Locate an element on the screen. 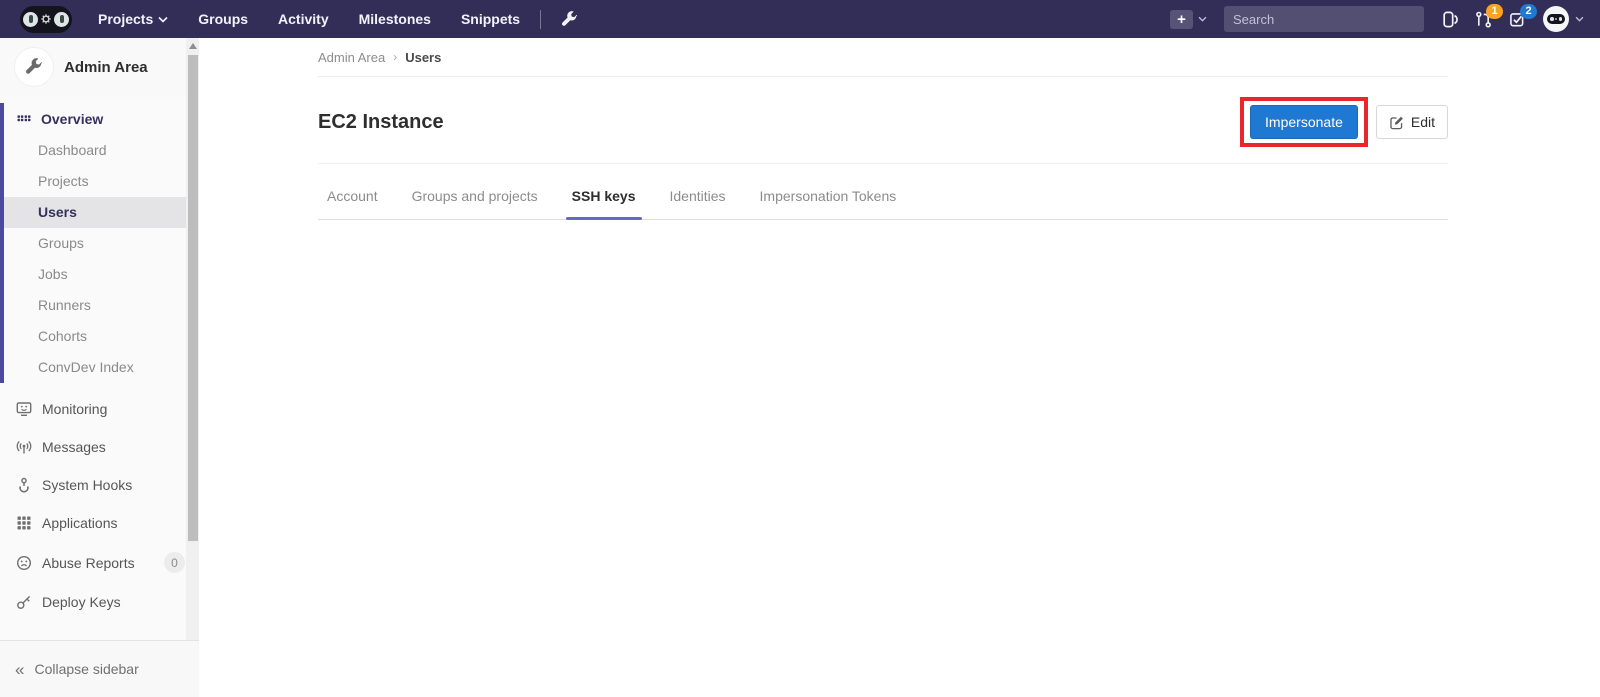 Image resolution: width=1600 pixels, height=697 pixels. plus-icon: + is located at coordinates (1181, 19).